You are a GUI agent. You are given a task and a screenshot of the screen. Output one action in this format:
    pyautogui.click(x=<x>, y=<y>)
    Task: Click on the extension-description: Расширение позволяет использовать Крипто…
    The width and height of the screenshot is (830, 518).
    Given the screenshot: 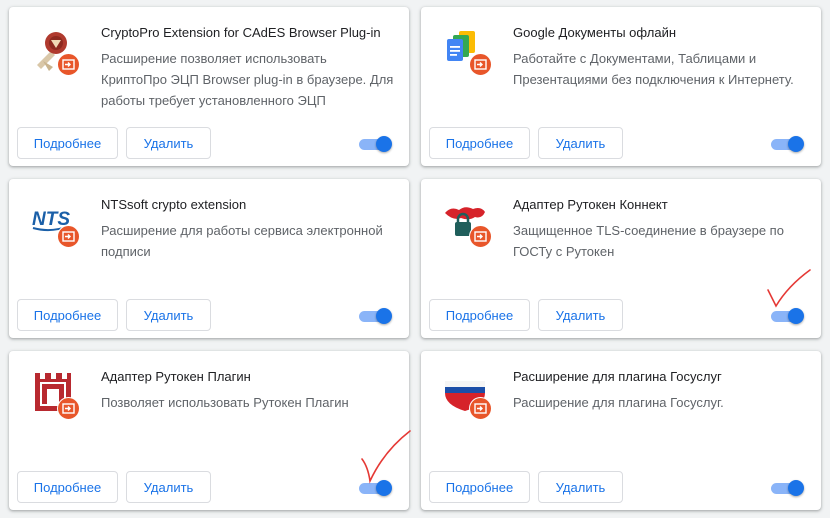 What is the action you would take?
    pyautogui.click(x=247, y=79)
    